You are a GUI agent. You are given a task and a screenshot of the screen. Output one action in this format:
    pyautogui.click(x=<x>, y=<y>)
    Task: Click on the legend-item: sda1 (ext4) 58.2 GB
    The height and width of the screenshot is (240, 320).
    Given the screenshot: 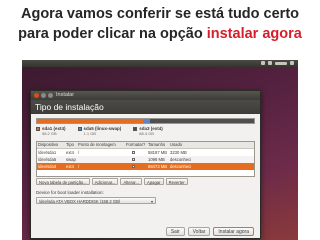 What is the action you would take?
    pyautogui.click(x=51, y=132)
    